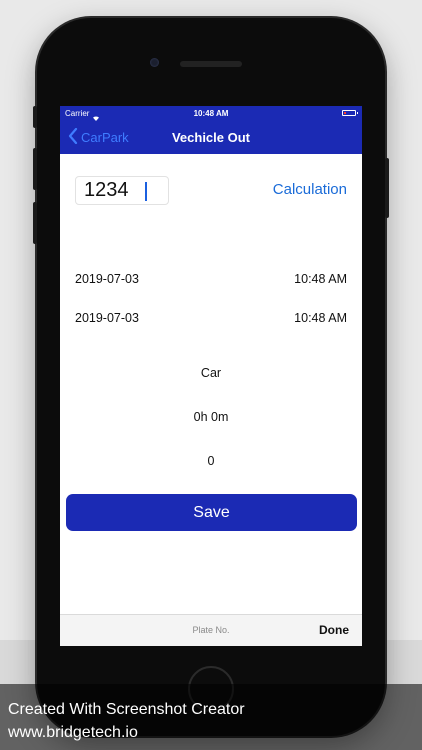  I want to click on exit-row: 2019-07-03 10:48 AM, so click(211, 318).